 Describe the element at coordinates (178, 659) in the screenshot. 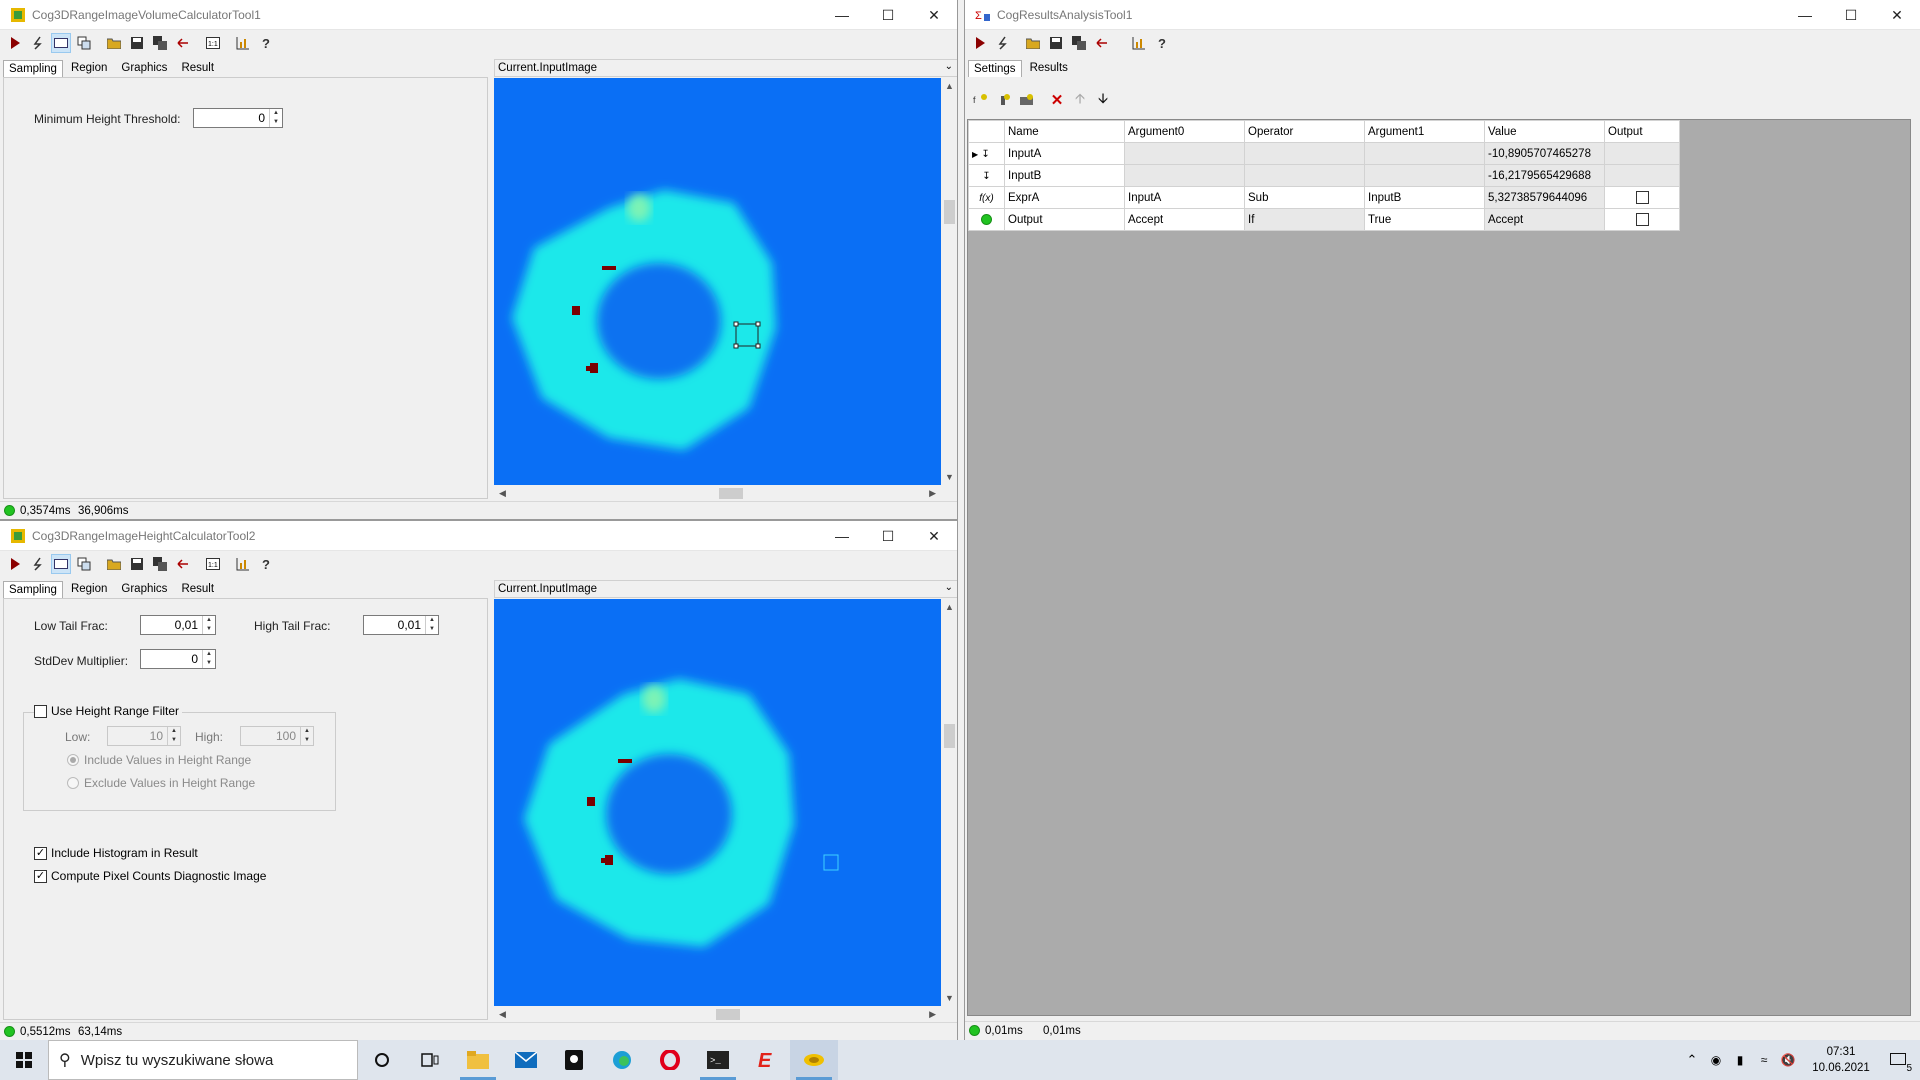

I see `stddev-stepper: 0 ▲ ▼` at that location.